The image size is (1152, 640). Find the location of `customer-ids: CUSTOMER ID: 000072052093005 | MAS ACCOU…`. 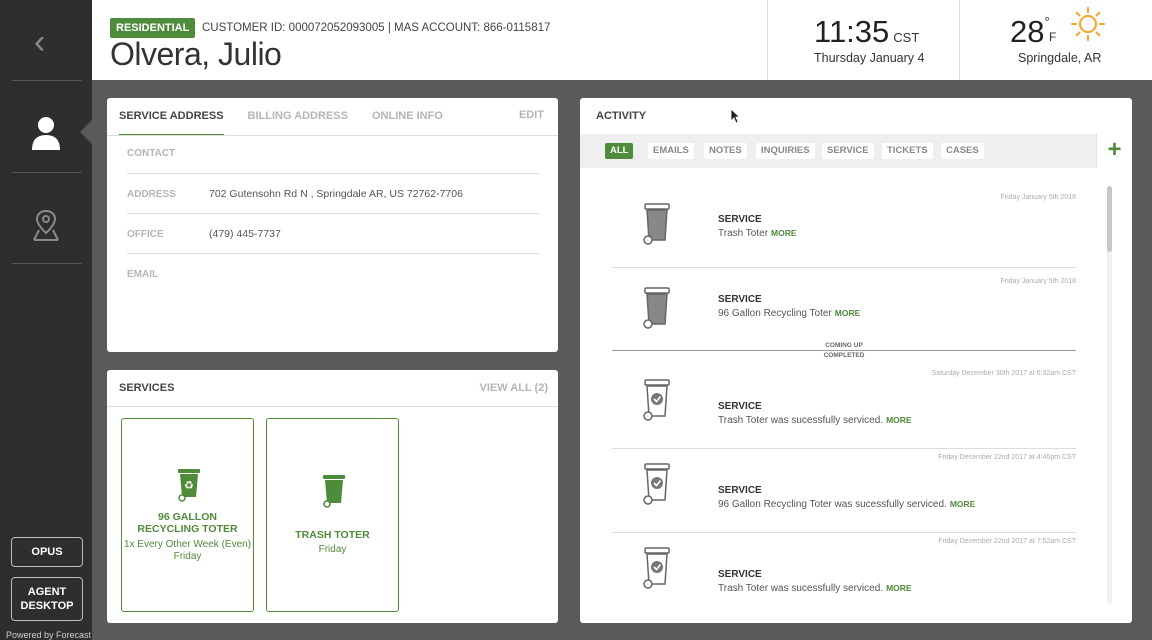

customer-ids: CUSTOMER ID: 000072052093005 | MAS ACCOU… is located at coordinates (376, 28).